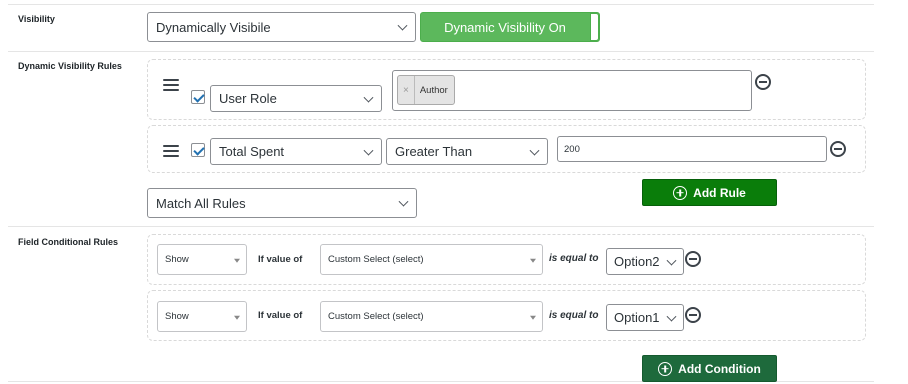 Image resolution: width=908 pixels, height=384 pixels. Describe the element at coordinates (692, 149) in the screenshot. I see `rule-2-value-input: 200` at that location.